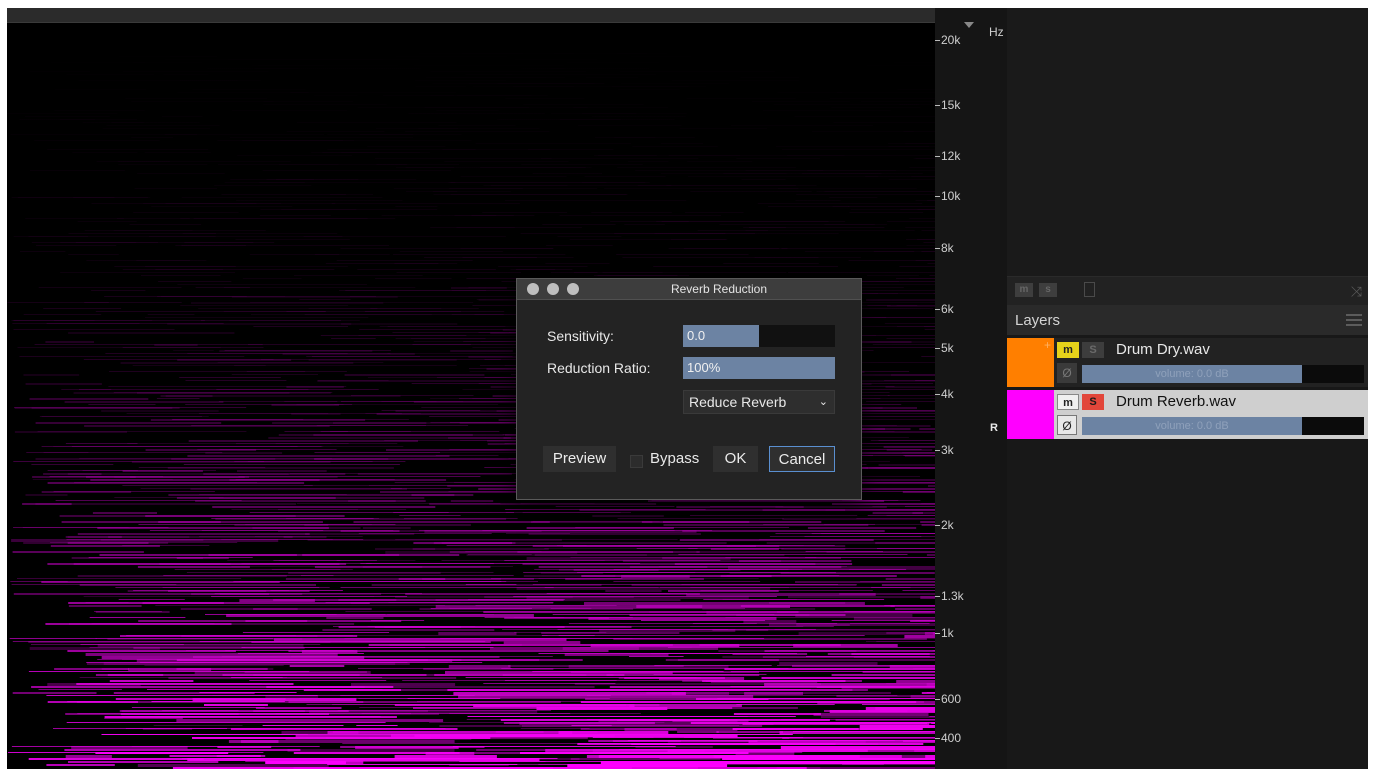 Image resolution: width=1375 pixels, height=769 pixels. What do you see at coordinates (1163, 349) in the screenshot?
I see `layer-name: Drum Dry.wav` at bounding box center [1163, 349].